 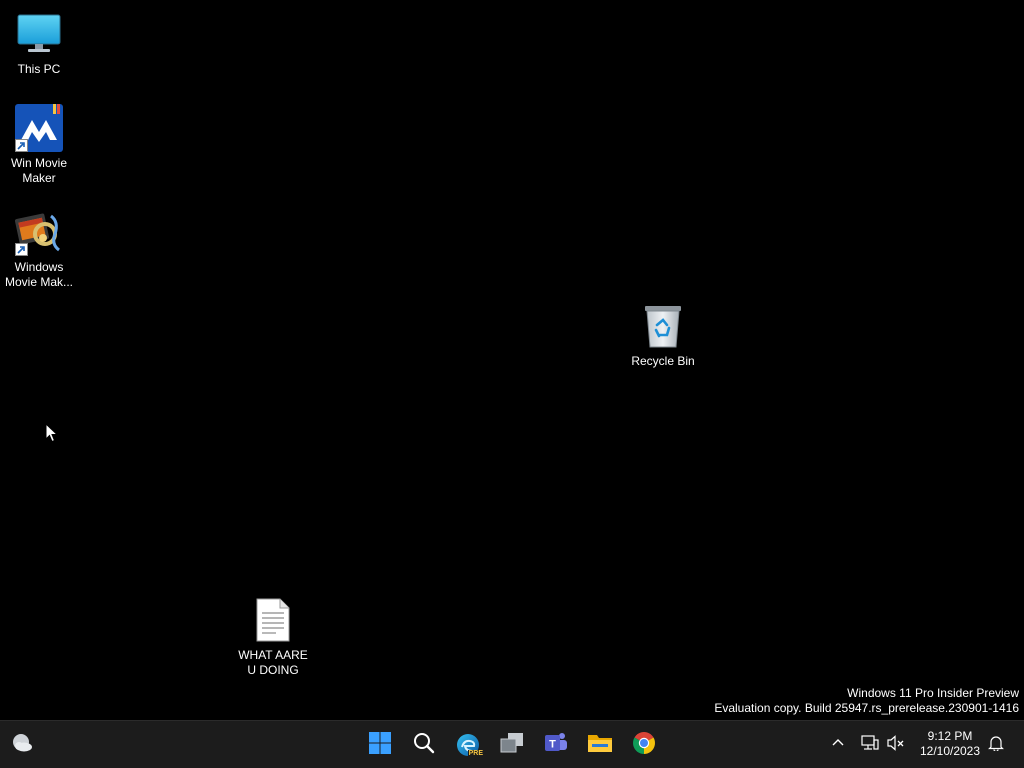 I want to click on volume-button, so click(x=896, y=745).